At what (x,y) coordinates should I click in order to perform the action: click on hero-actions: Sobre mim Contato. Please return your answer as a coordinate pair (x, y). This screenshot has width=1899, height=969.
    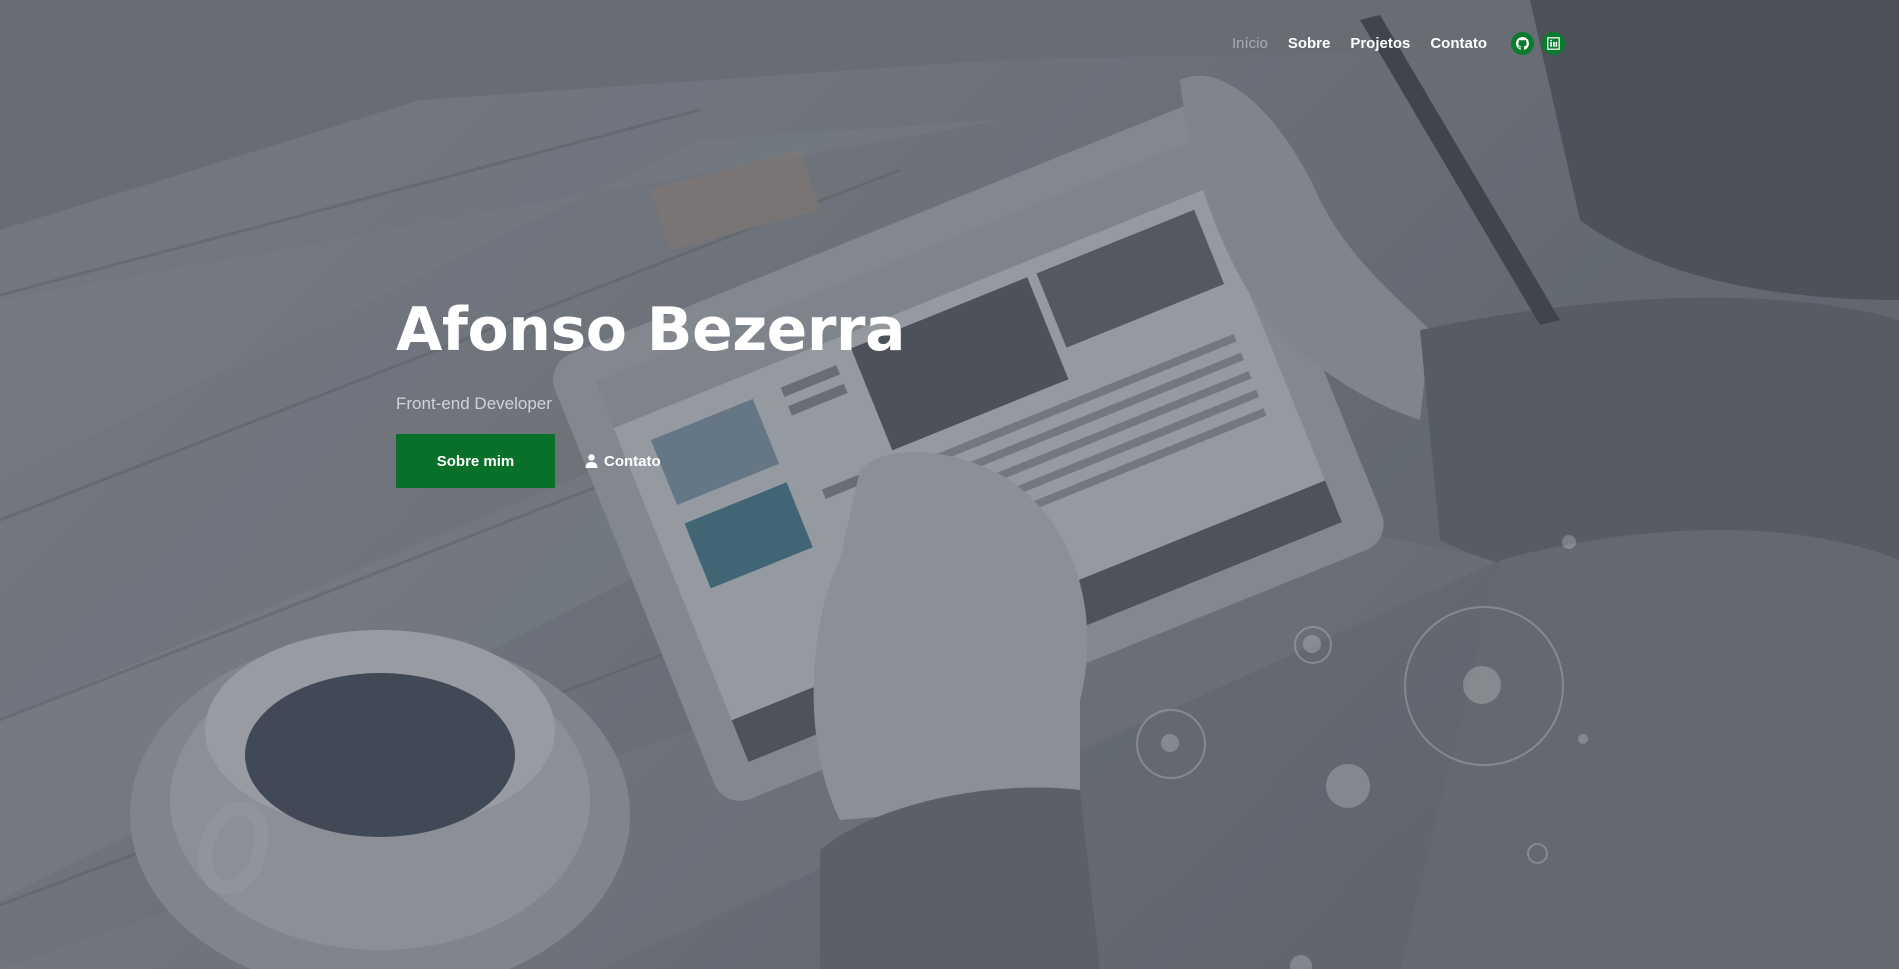
    Looking at the image, I should click on (650, 461).